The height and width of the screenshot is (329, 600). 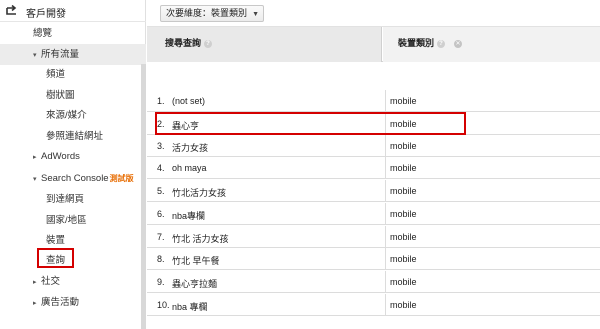 What do you see at coordinates (43, 33) in the screenshot?
I see `sidebar-item-label: 總覽` at bounding box center [43, 33].